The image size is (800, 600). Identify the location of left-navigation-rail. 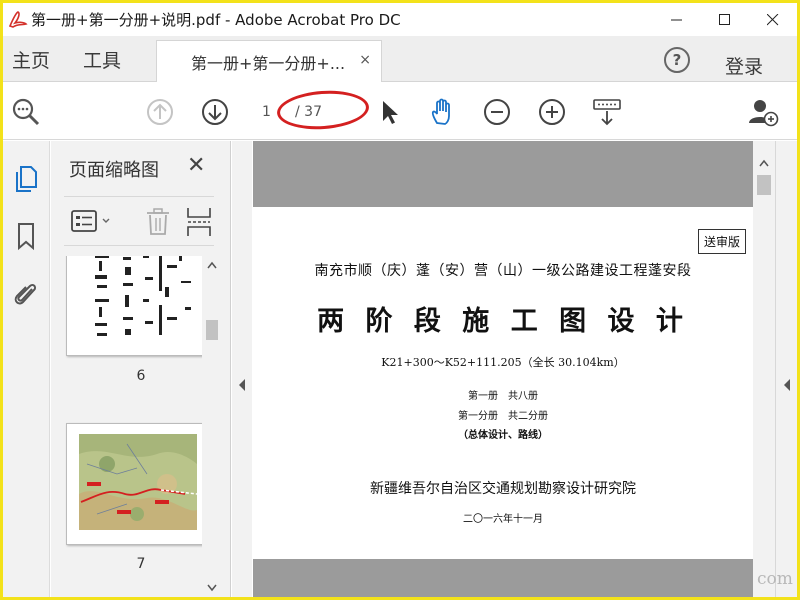
(26, 369).